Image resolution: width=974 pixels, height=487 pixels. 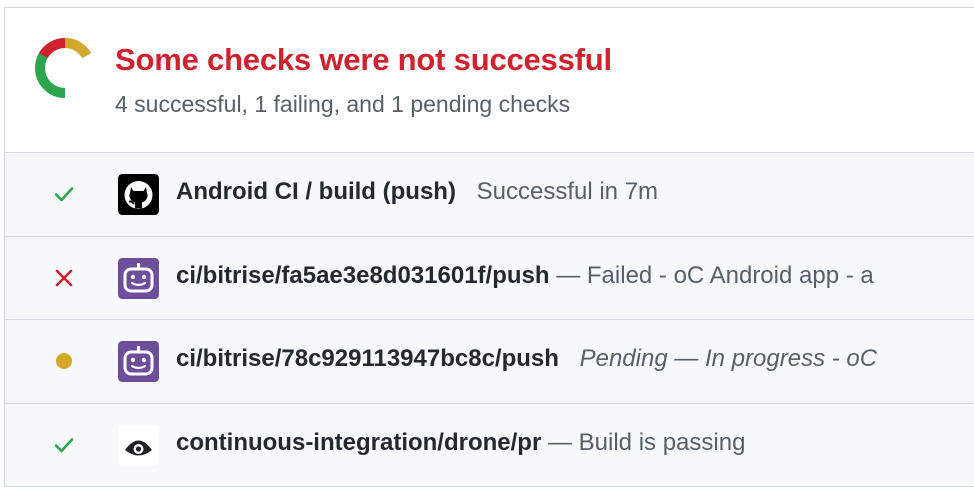 What do you see at coordinates (662, 442) in the screenshot?
I see `check-description: Build is passing` at bounding box center [662, 442].